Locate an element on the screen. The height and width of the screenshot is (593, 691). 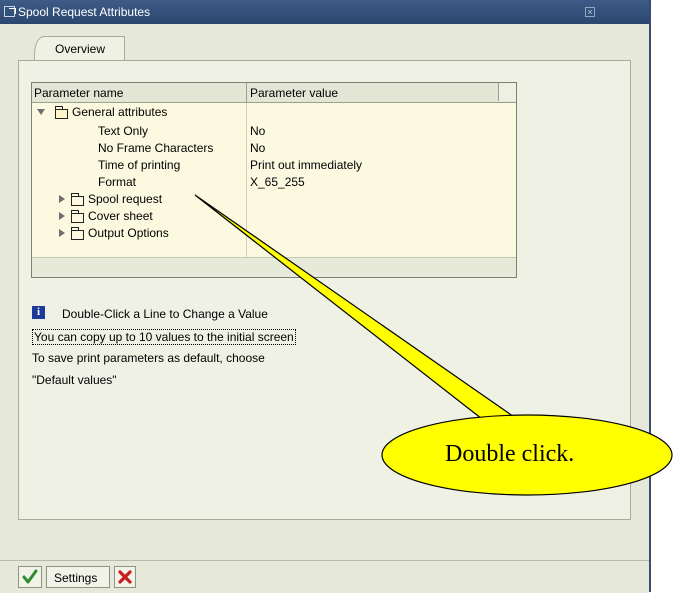
parameter-name: Time of printing is located at coordinates (139, 165).